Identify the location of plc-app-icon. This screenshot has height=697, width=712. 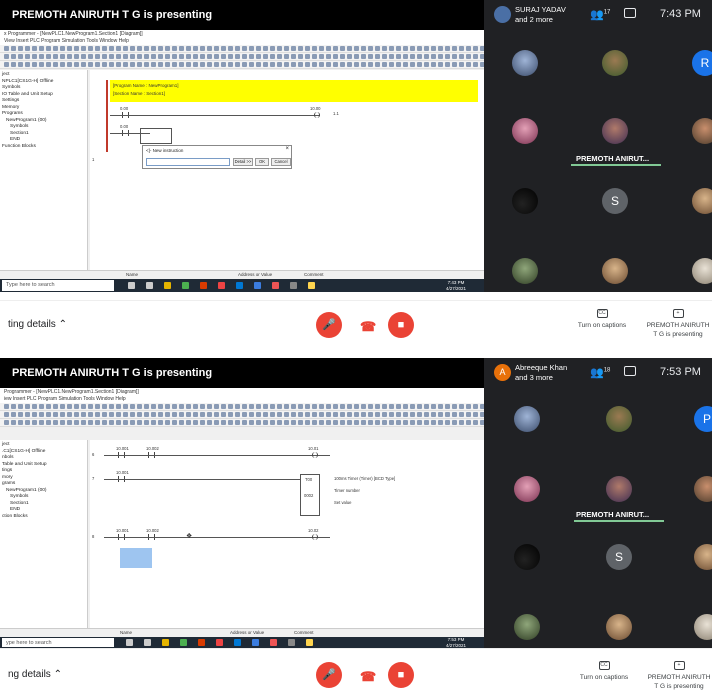
(311, 285).